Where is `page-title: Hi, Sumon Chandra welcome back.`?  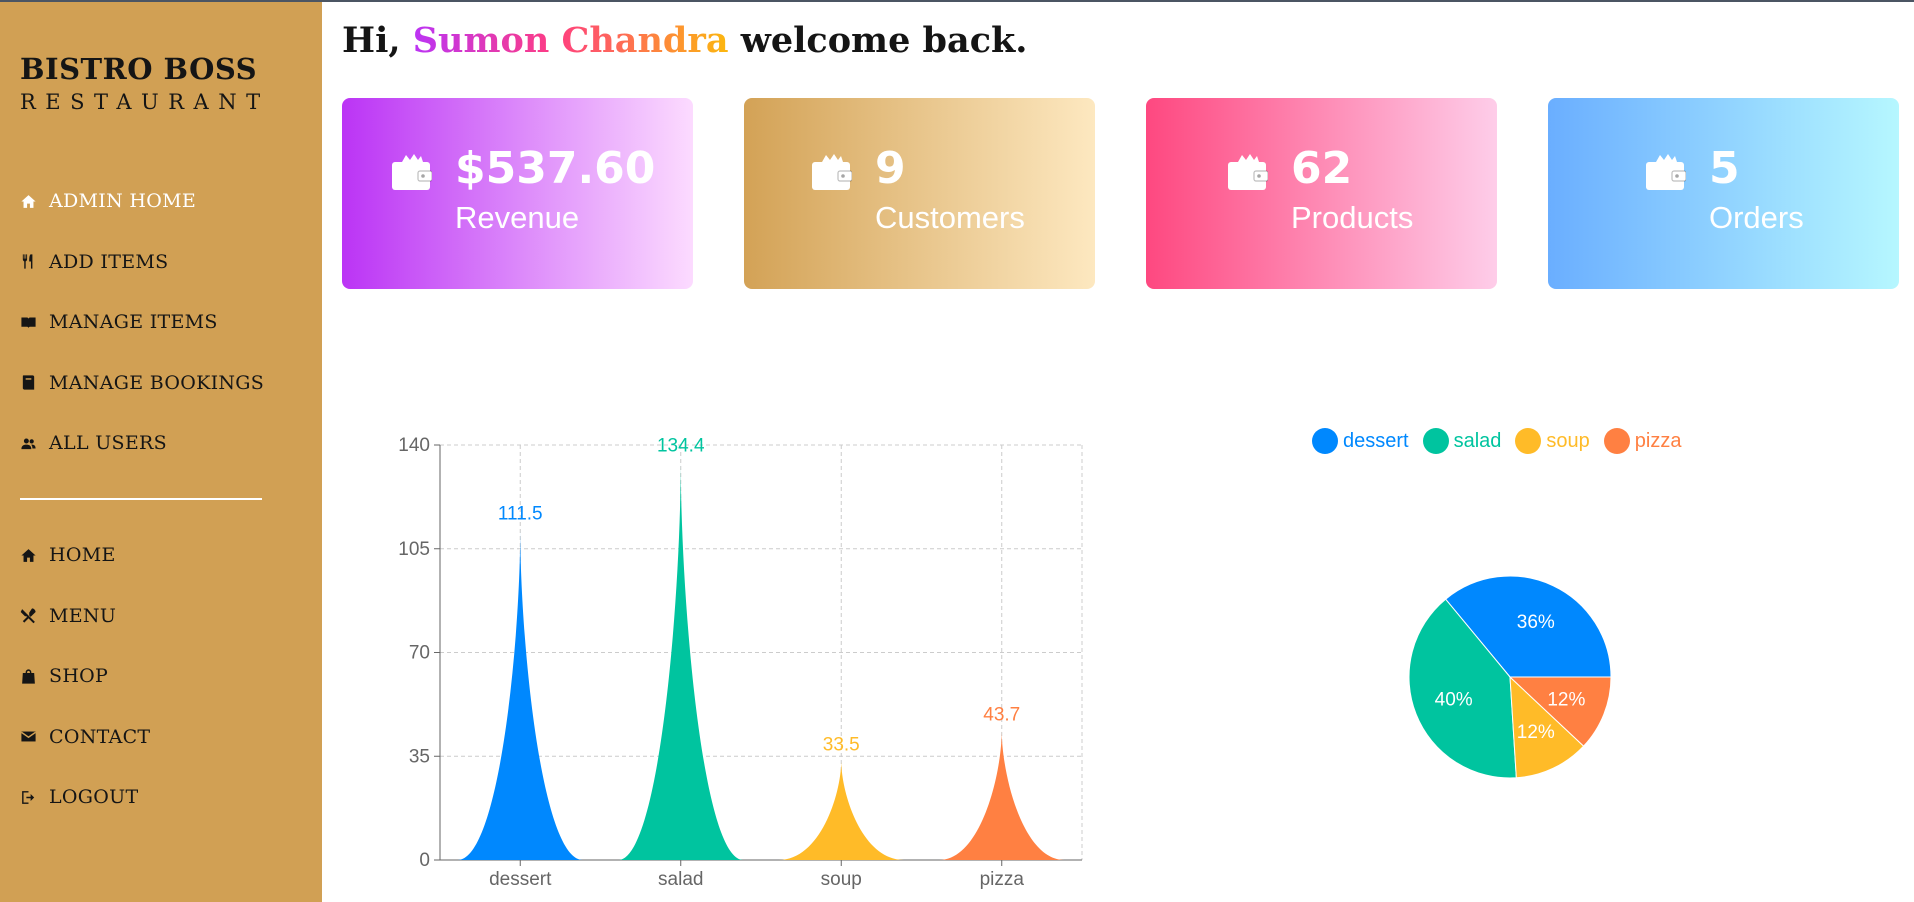
page-title: Hi, Sumon Chandra welcome back. is located at coordinates (684, 40).